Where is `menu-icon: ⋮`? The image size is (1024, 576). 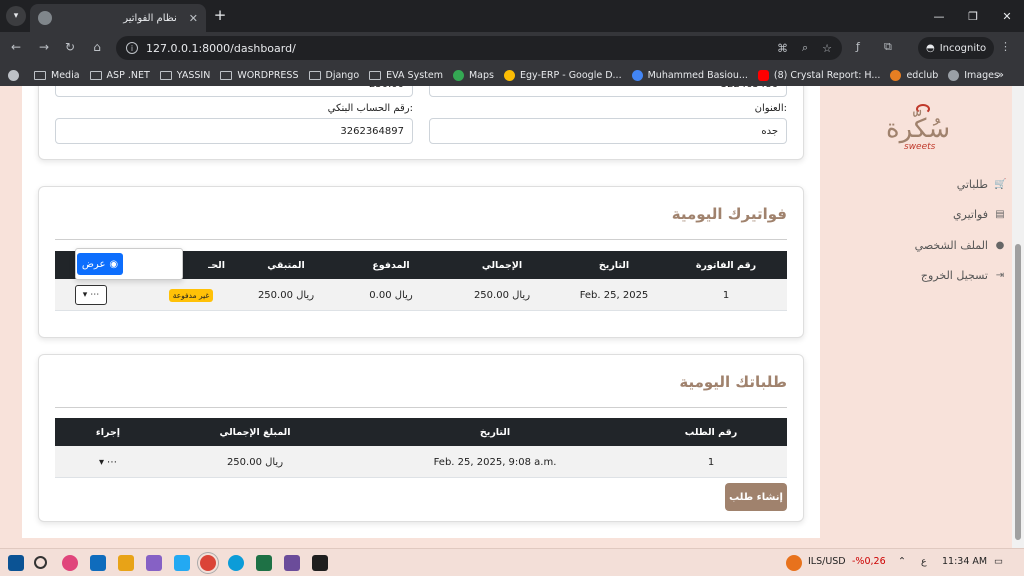
menu-icon: ⋮ is located at coordinates (1005, 46).